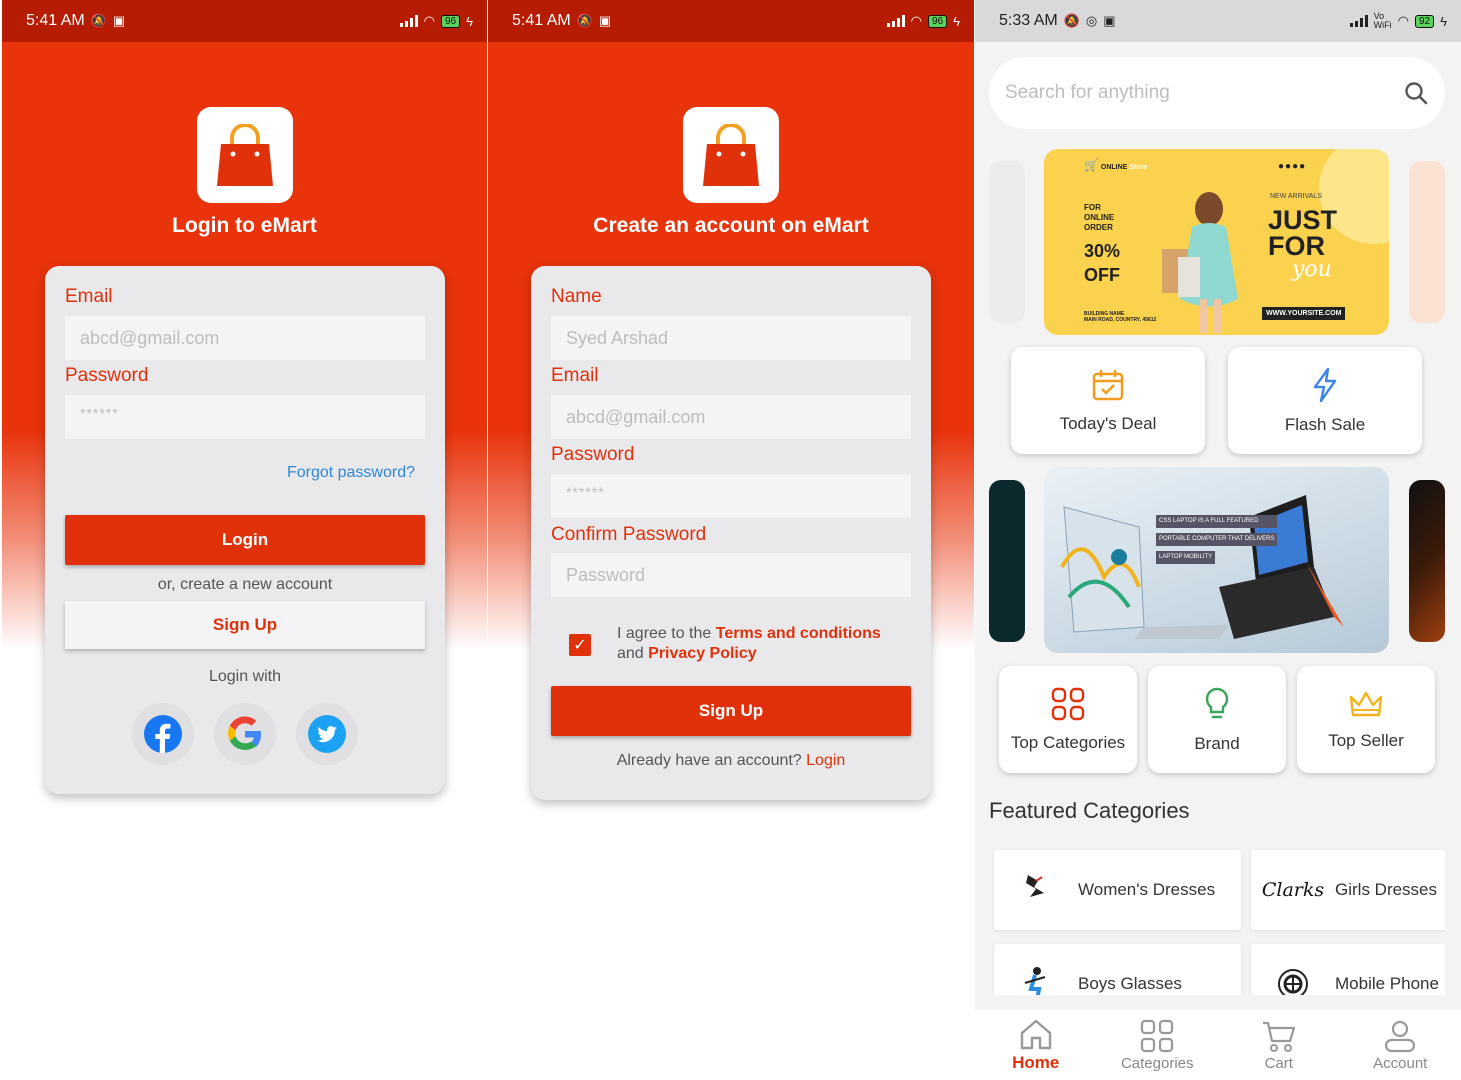 This screenshot has height=1080, width=1461. Describe the element at coordinates (1130, 983) in the screenshot. I see `featured-label: Boys Glasses` at that location.